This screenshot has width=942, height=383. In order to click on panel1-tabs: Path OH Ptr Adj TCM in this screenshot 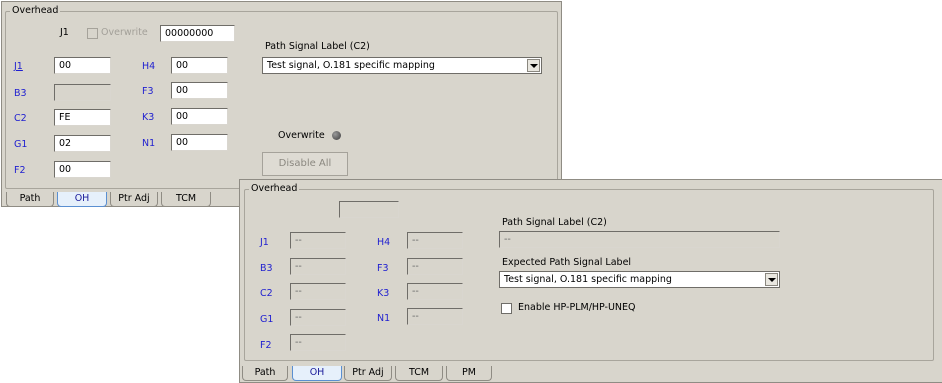, I will do `click(121, 200)`.